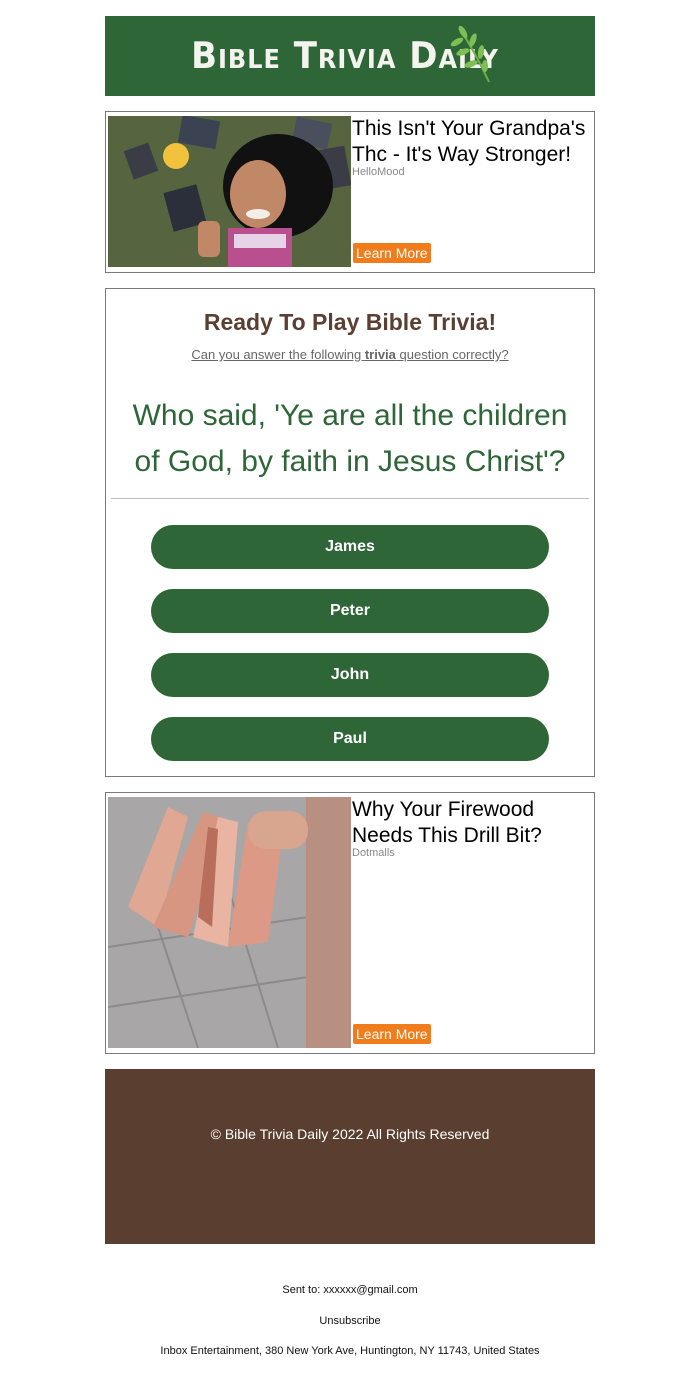  I want to click on answer-button-james: James, so click(350, 547).